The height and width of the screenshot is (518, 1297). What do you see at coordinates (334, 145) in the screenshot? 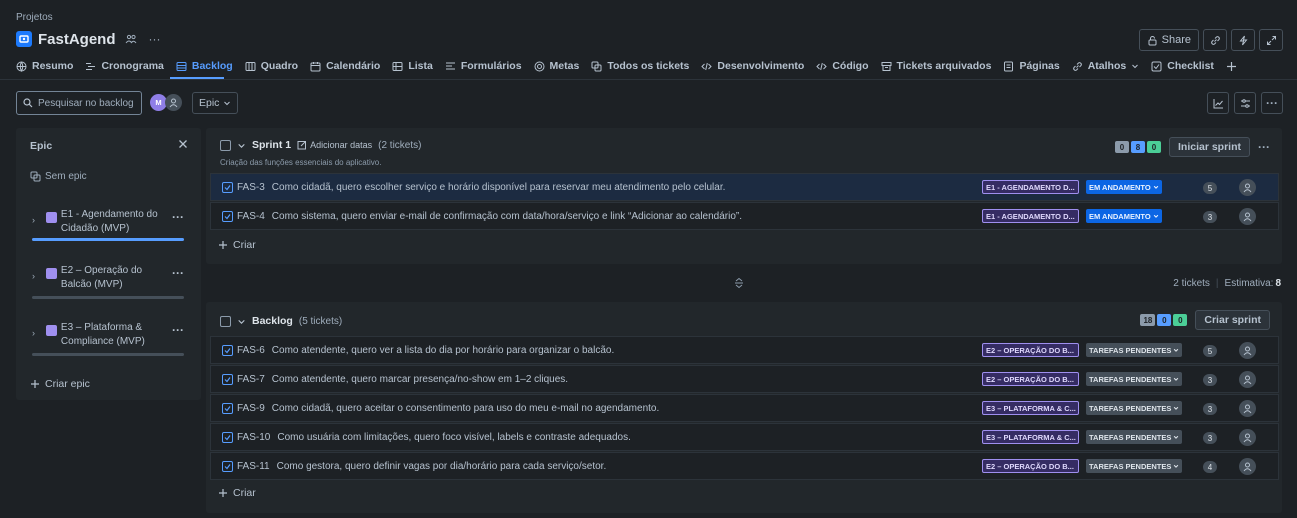
I see `add-dates-button: Adicionar datas` at bounding box center [334, 145].